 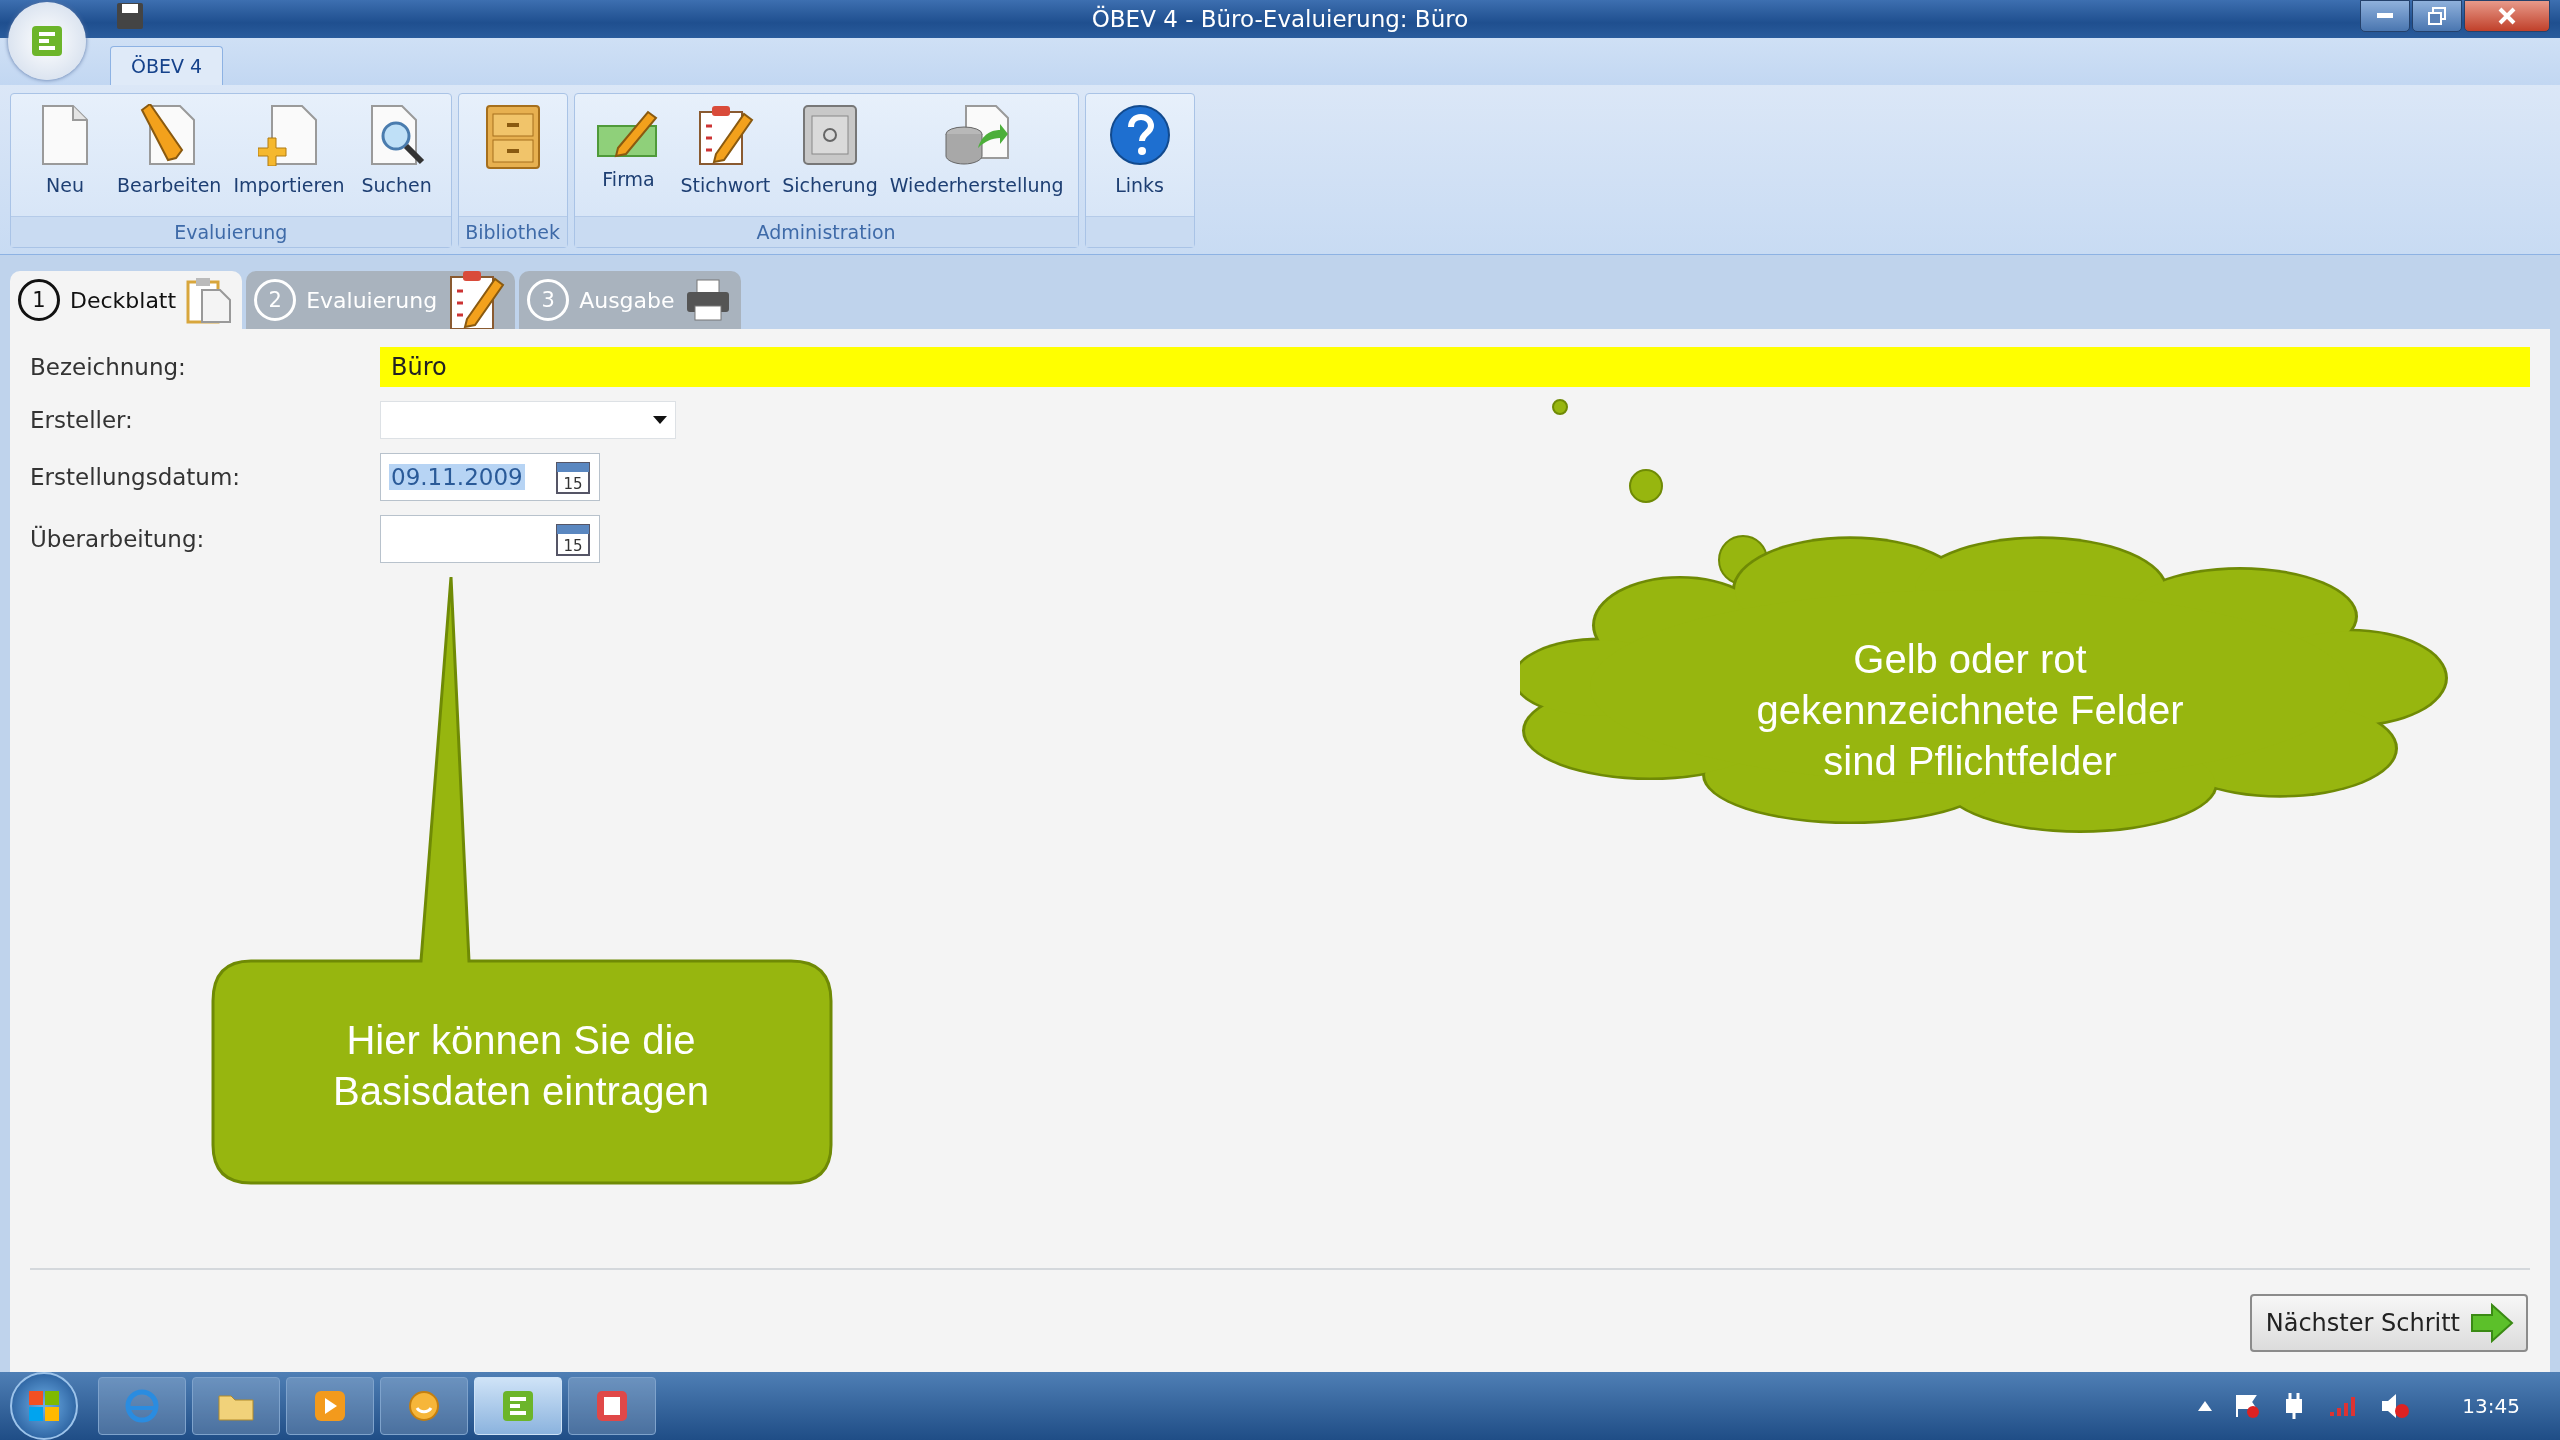 I want to click on tray-expand-icon, so click(x=2205, y=1406).